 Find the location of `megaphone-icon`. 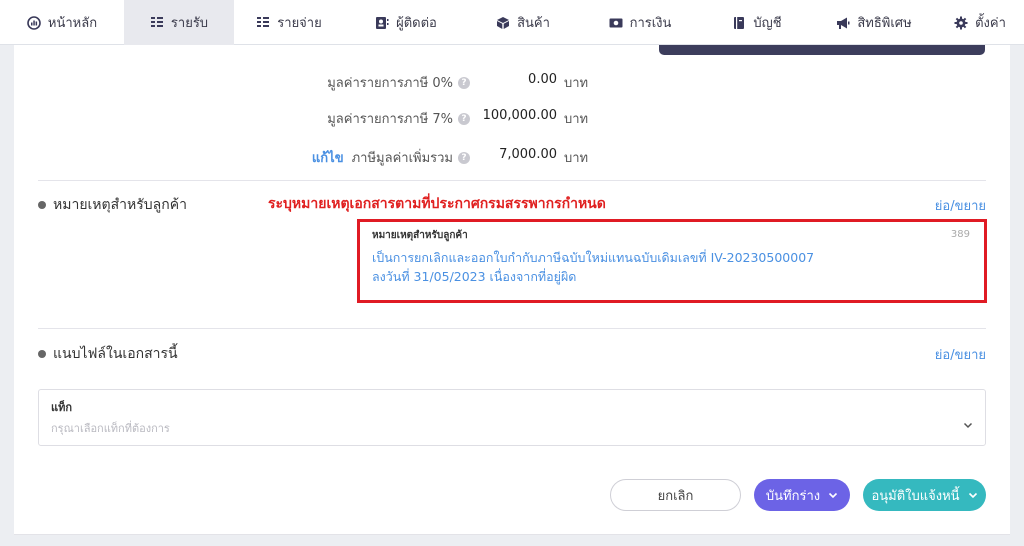

megaphone-icon is located at coordinates (843, 23).